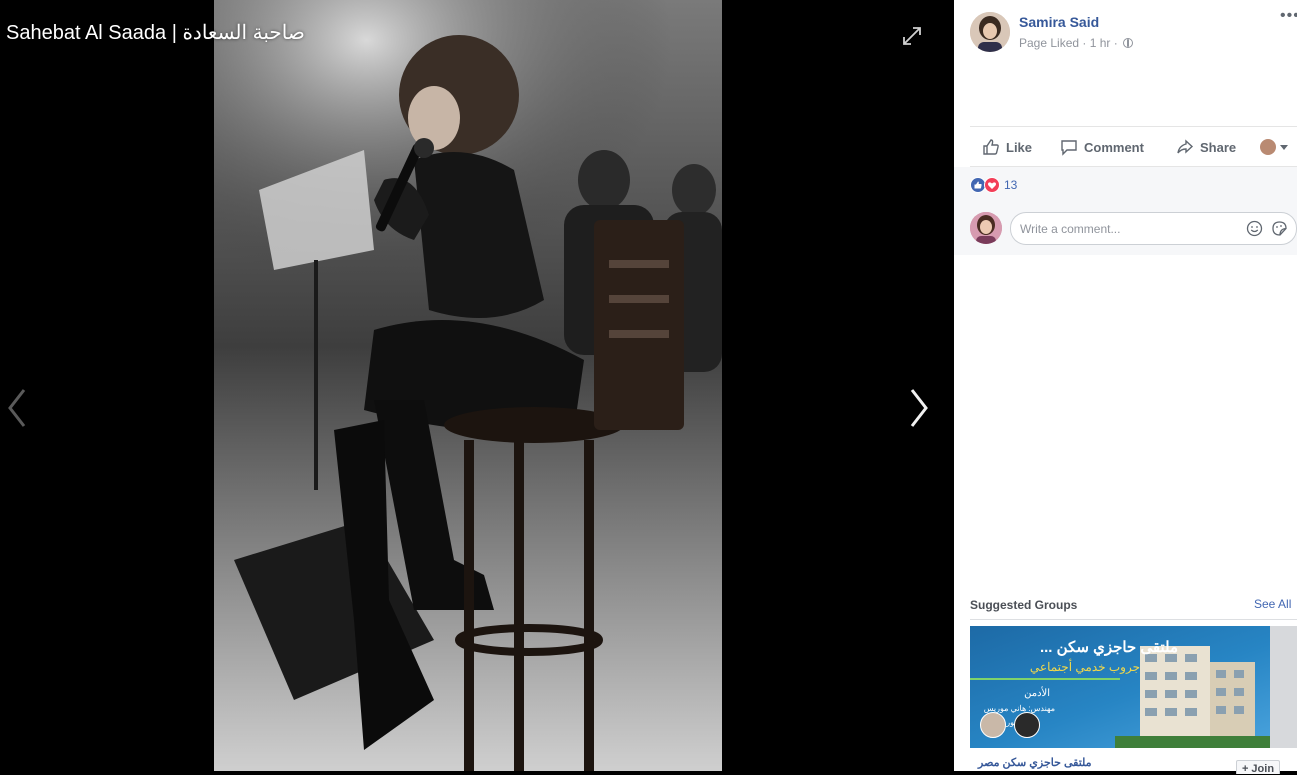  What do you see at coordinates (1019, 147) in the screenshot?
I see `like-label: Like` at bounding box center [1019, 147].